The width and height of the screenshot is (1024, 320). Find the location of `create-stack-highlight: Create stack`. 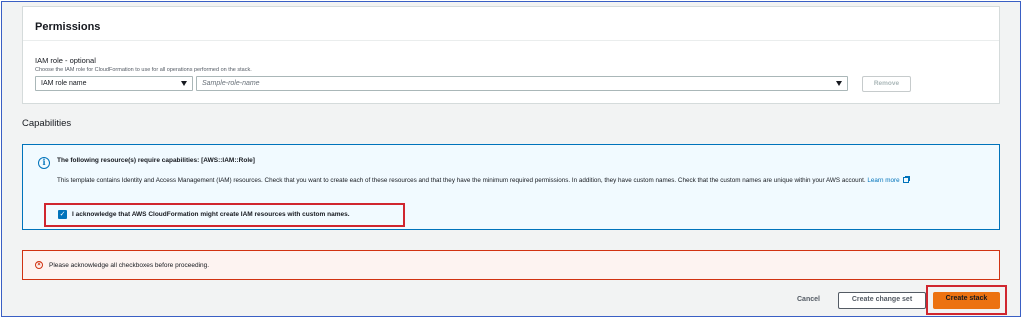

create-stack-highlight: Create stack is located at coordinates (966, 300).